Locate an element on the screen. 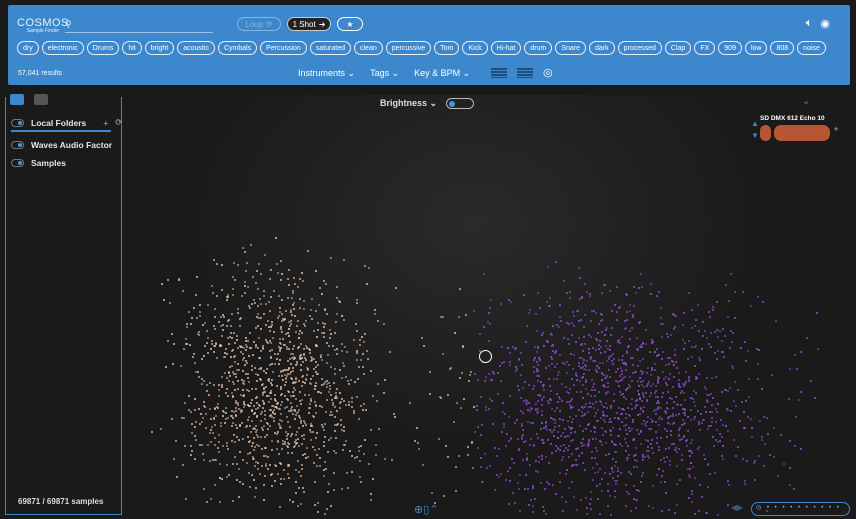 Image resolution: width=856 pixels, height=519 pixels. tag-chip: dry is located at coordinates (28, 48).